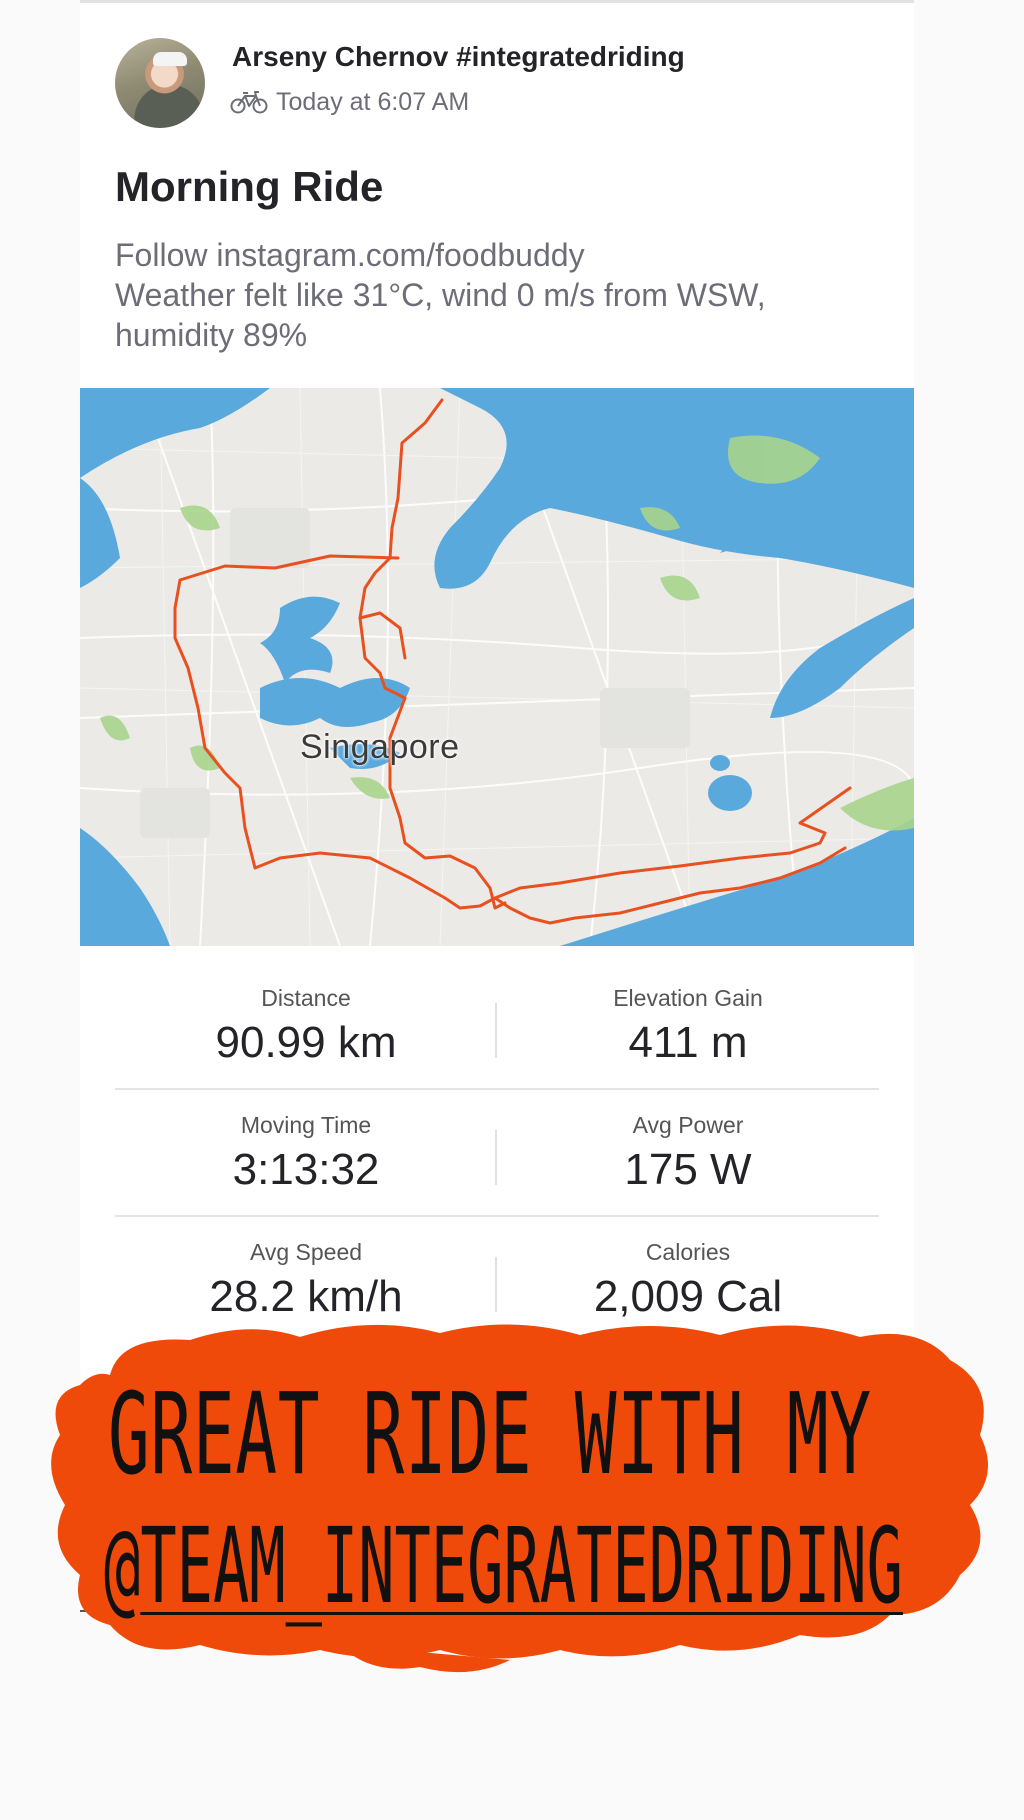 The image size is (1024, 1820). I want to click on user-name: Arseny Chernov #integratedriding, so click(458, 57).